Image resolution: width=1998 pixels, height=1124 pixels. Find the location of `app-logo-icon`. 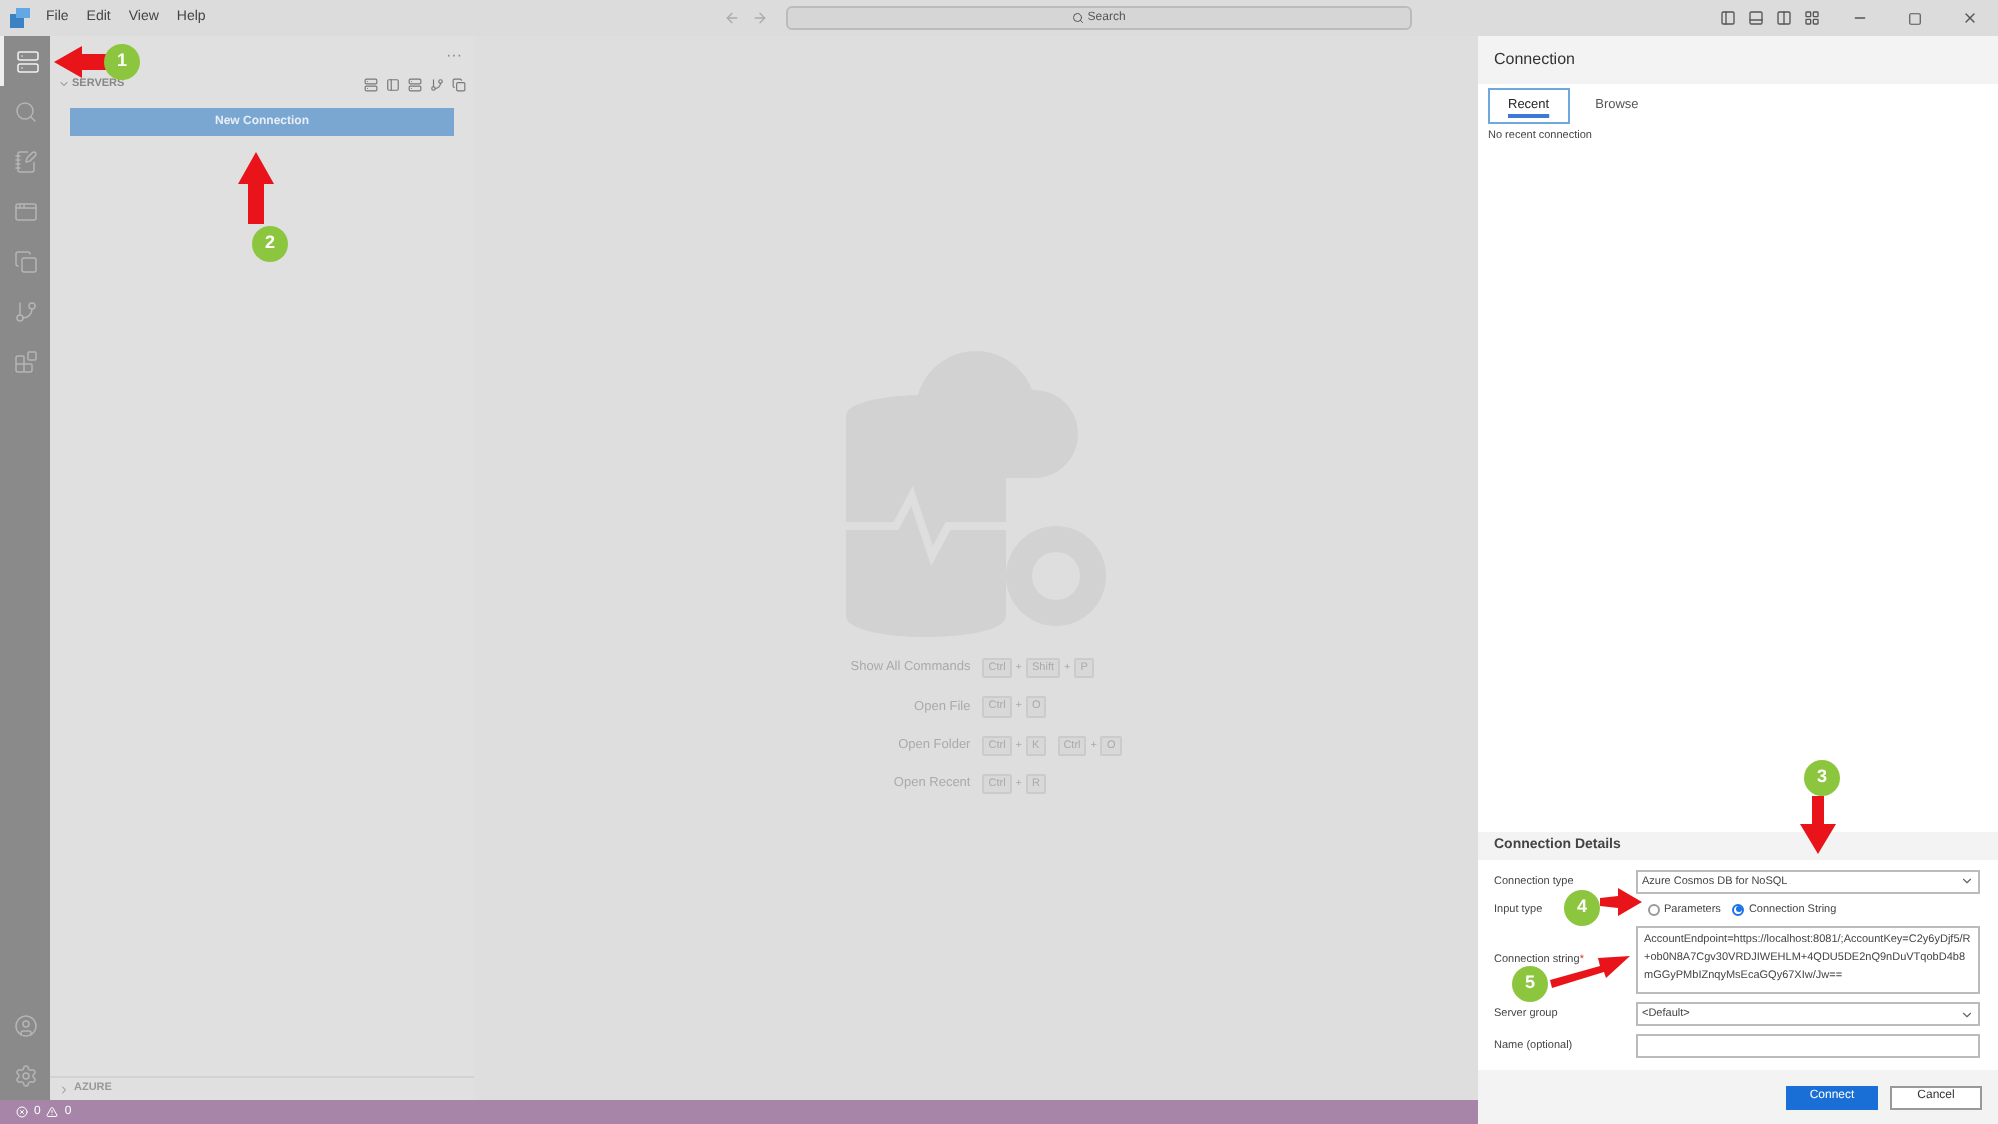

app-logo-icon is located at coordinates (20, 18).